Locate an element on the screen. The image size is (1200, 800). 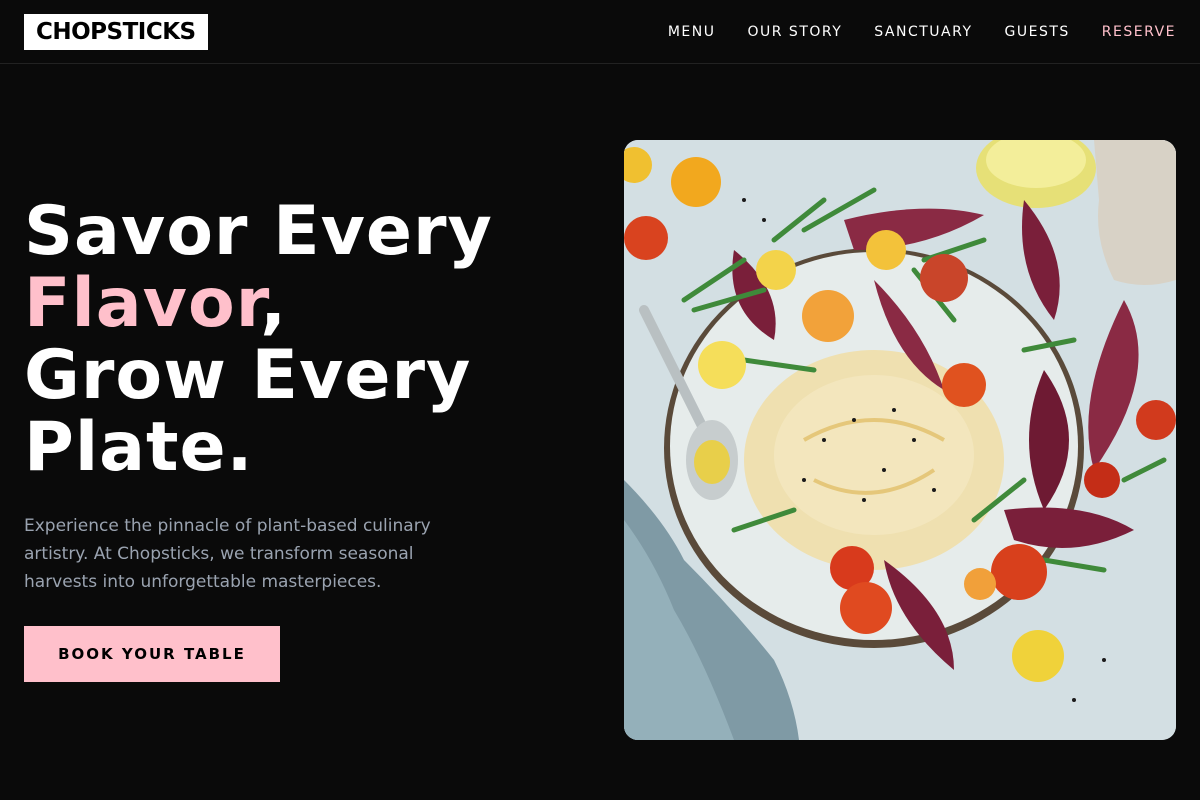
nav-item-menu: MENU is located at coordinates (692, 32).